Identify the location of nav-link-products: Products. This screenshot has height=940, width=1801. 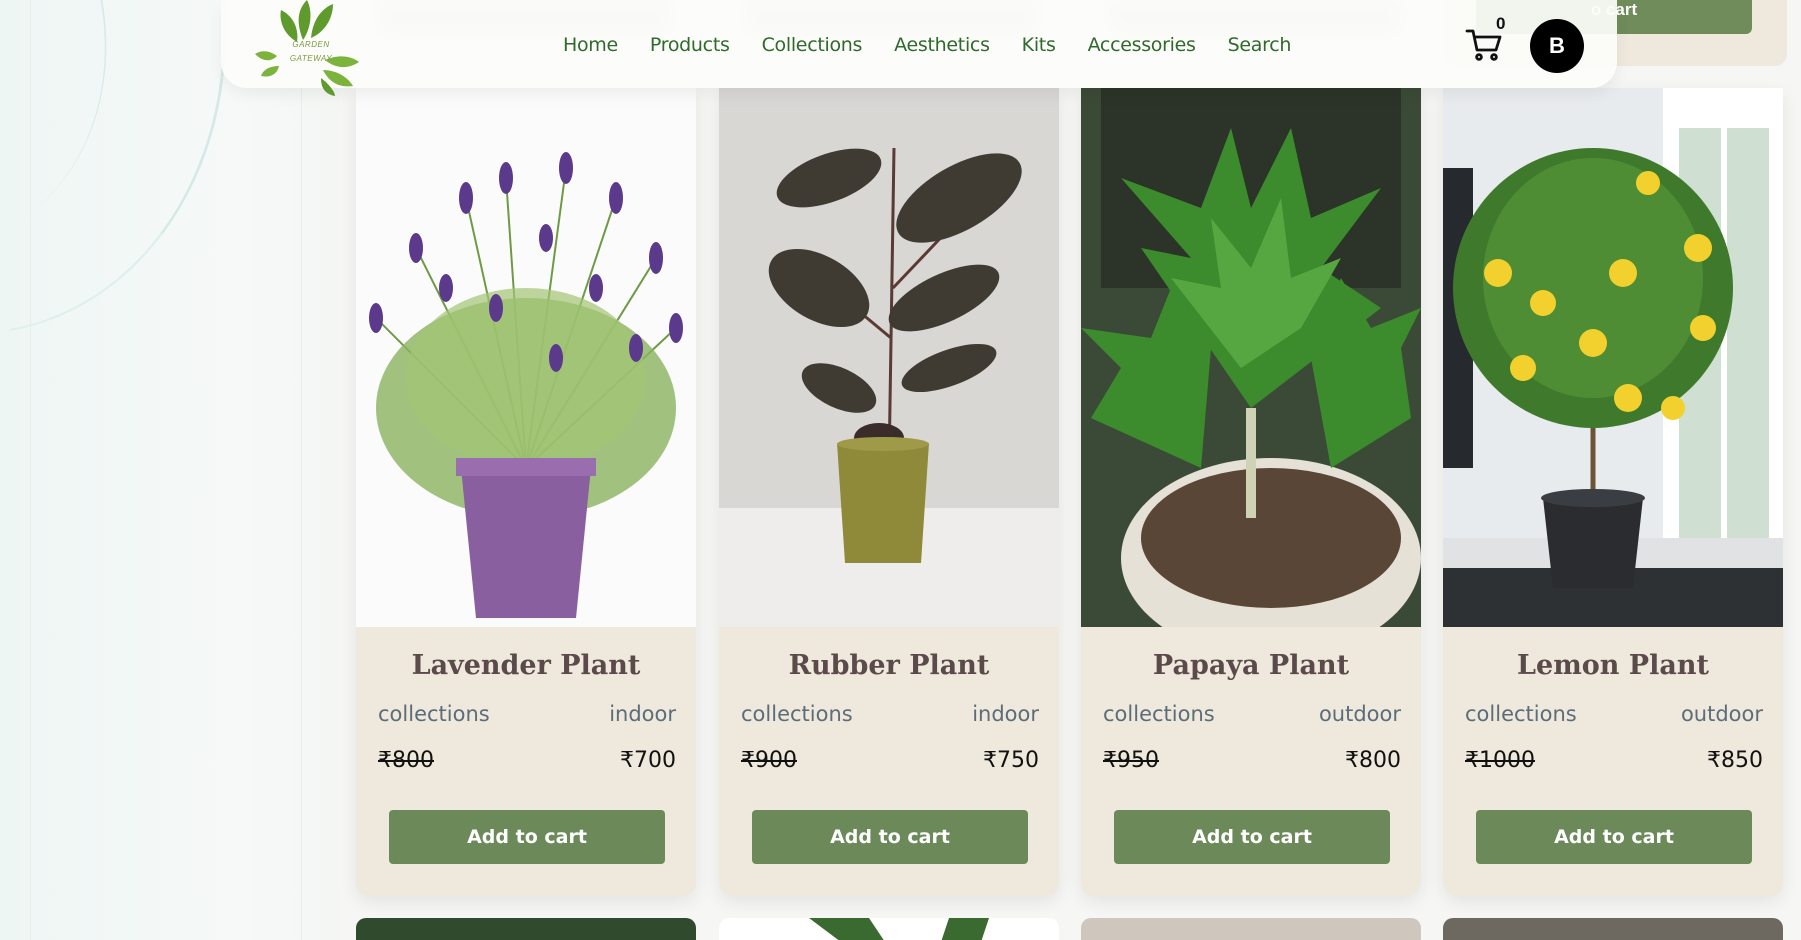
(690, 45).